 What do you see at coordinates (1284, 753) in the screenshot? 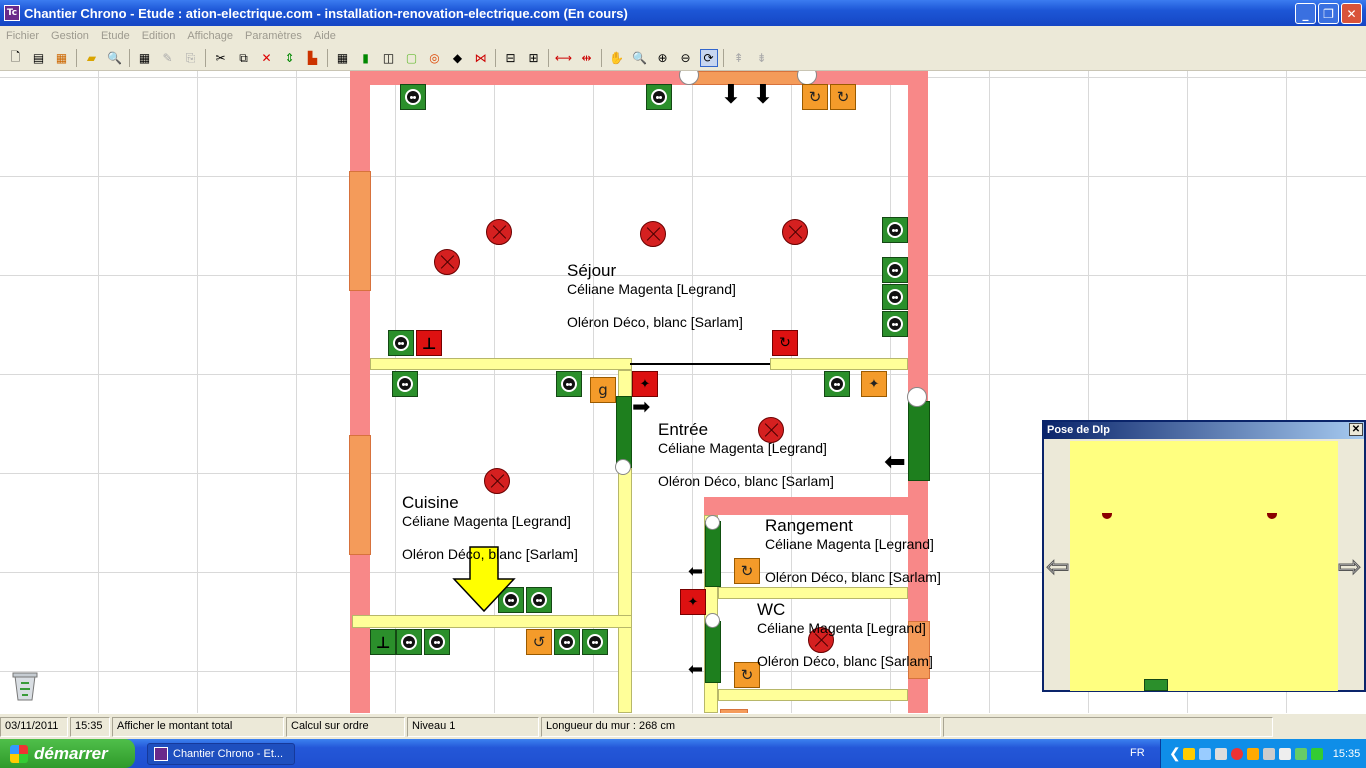
I see `speaker-icon` at bounding box center [1284, 753].